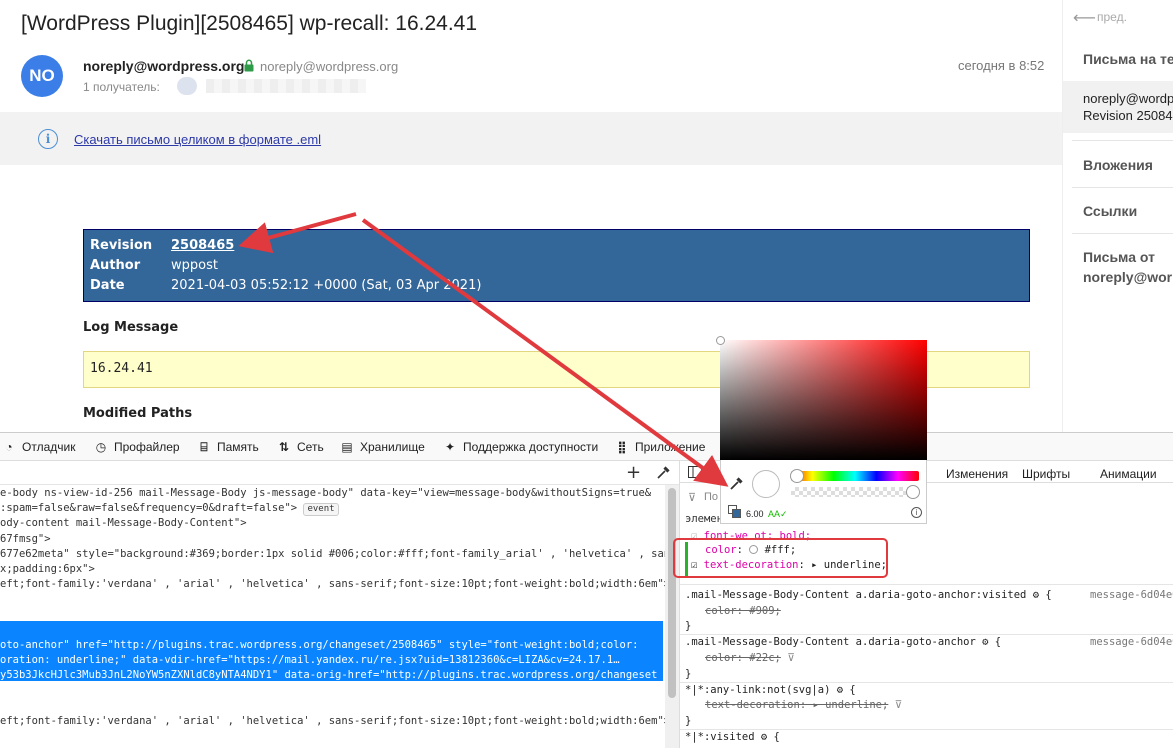  Describe the element at coordinates (238, 447) in the screenshot. I see `tab-memory-label: Память` at that location.